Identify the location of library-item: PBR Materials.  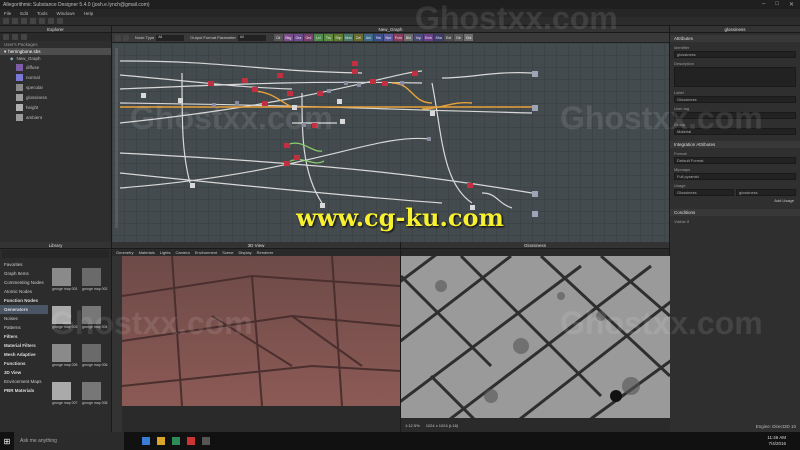
(24, 390).